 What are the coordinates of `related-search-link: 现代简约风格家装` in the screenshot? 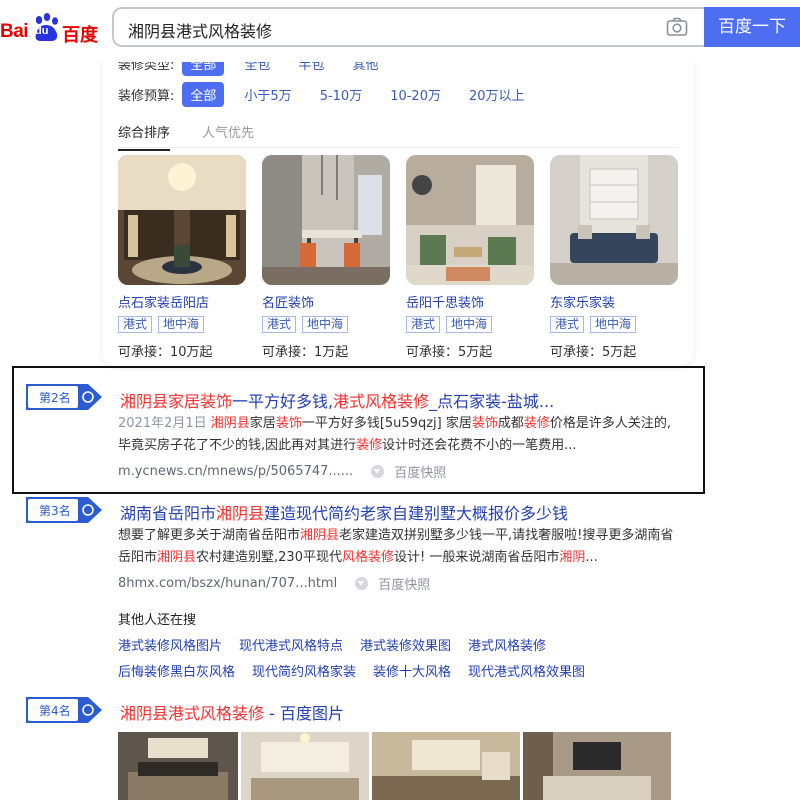 It's located at (304, 670).